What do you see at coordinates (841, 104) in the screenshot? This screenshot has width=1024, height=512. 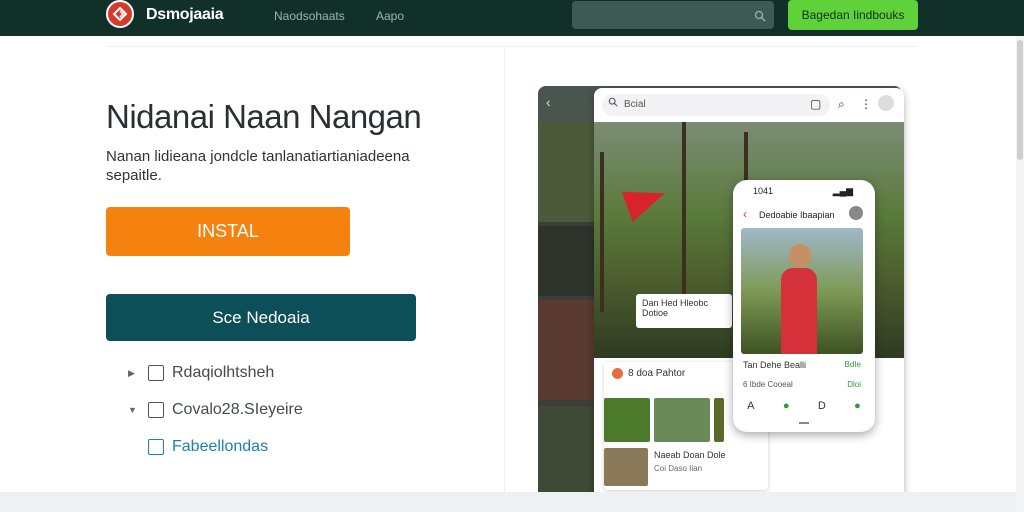 I see `search-icon: ⌕` at bounding box center [841, 104].